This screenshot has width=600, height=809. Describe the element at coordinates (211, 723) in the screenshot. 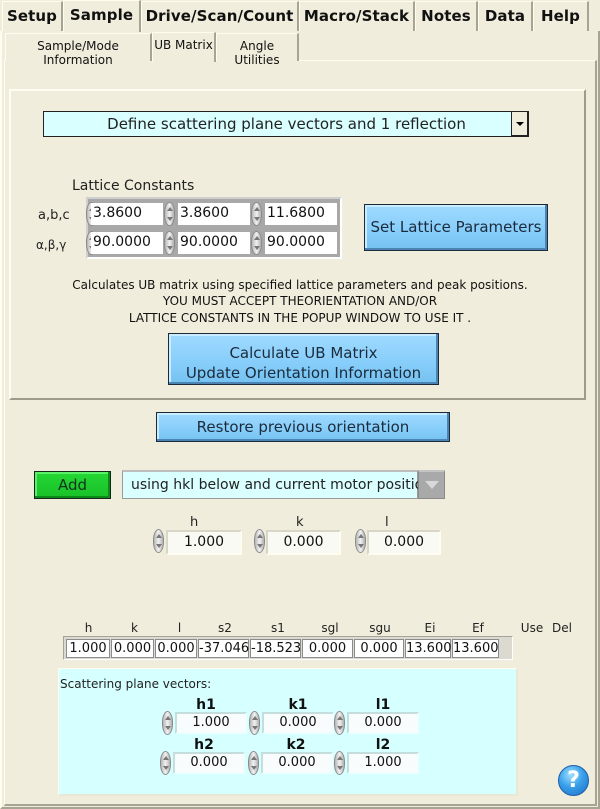

I see `h1-field: 1.000` at that location.